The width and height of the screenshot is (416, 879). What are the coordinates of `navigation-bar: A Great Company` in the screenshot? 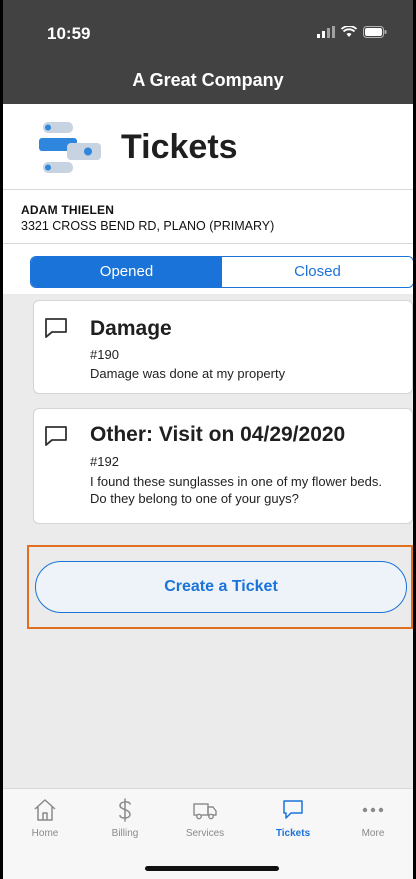 It's located at (208, 81).